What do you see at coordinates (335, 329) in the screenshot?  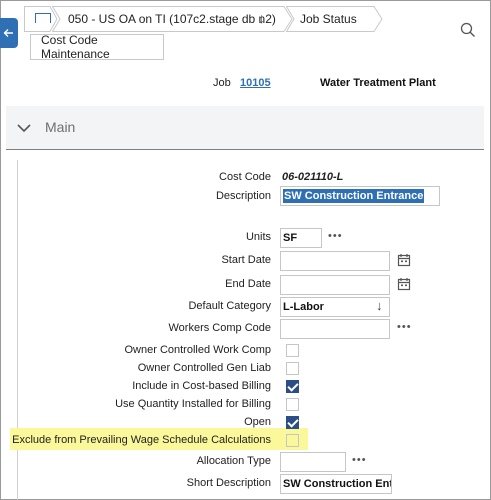 I see `workers-comp-field` at bounding box center [335, 329].